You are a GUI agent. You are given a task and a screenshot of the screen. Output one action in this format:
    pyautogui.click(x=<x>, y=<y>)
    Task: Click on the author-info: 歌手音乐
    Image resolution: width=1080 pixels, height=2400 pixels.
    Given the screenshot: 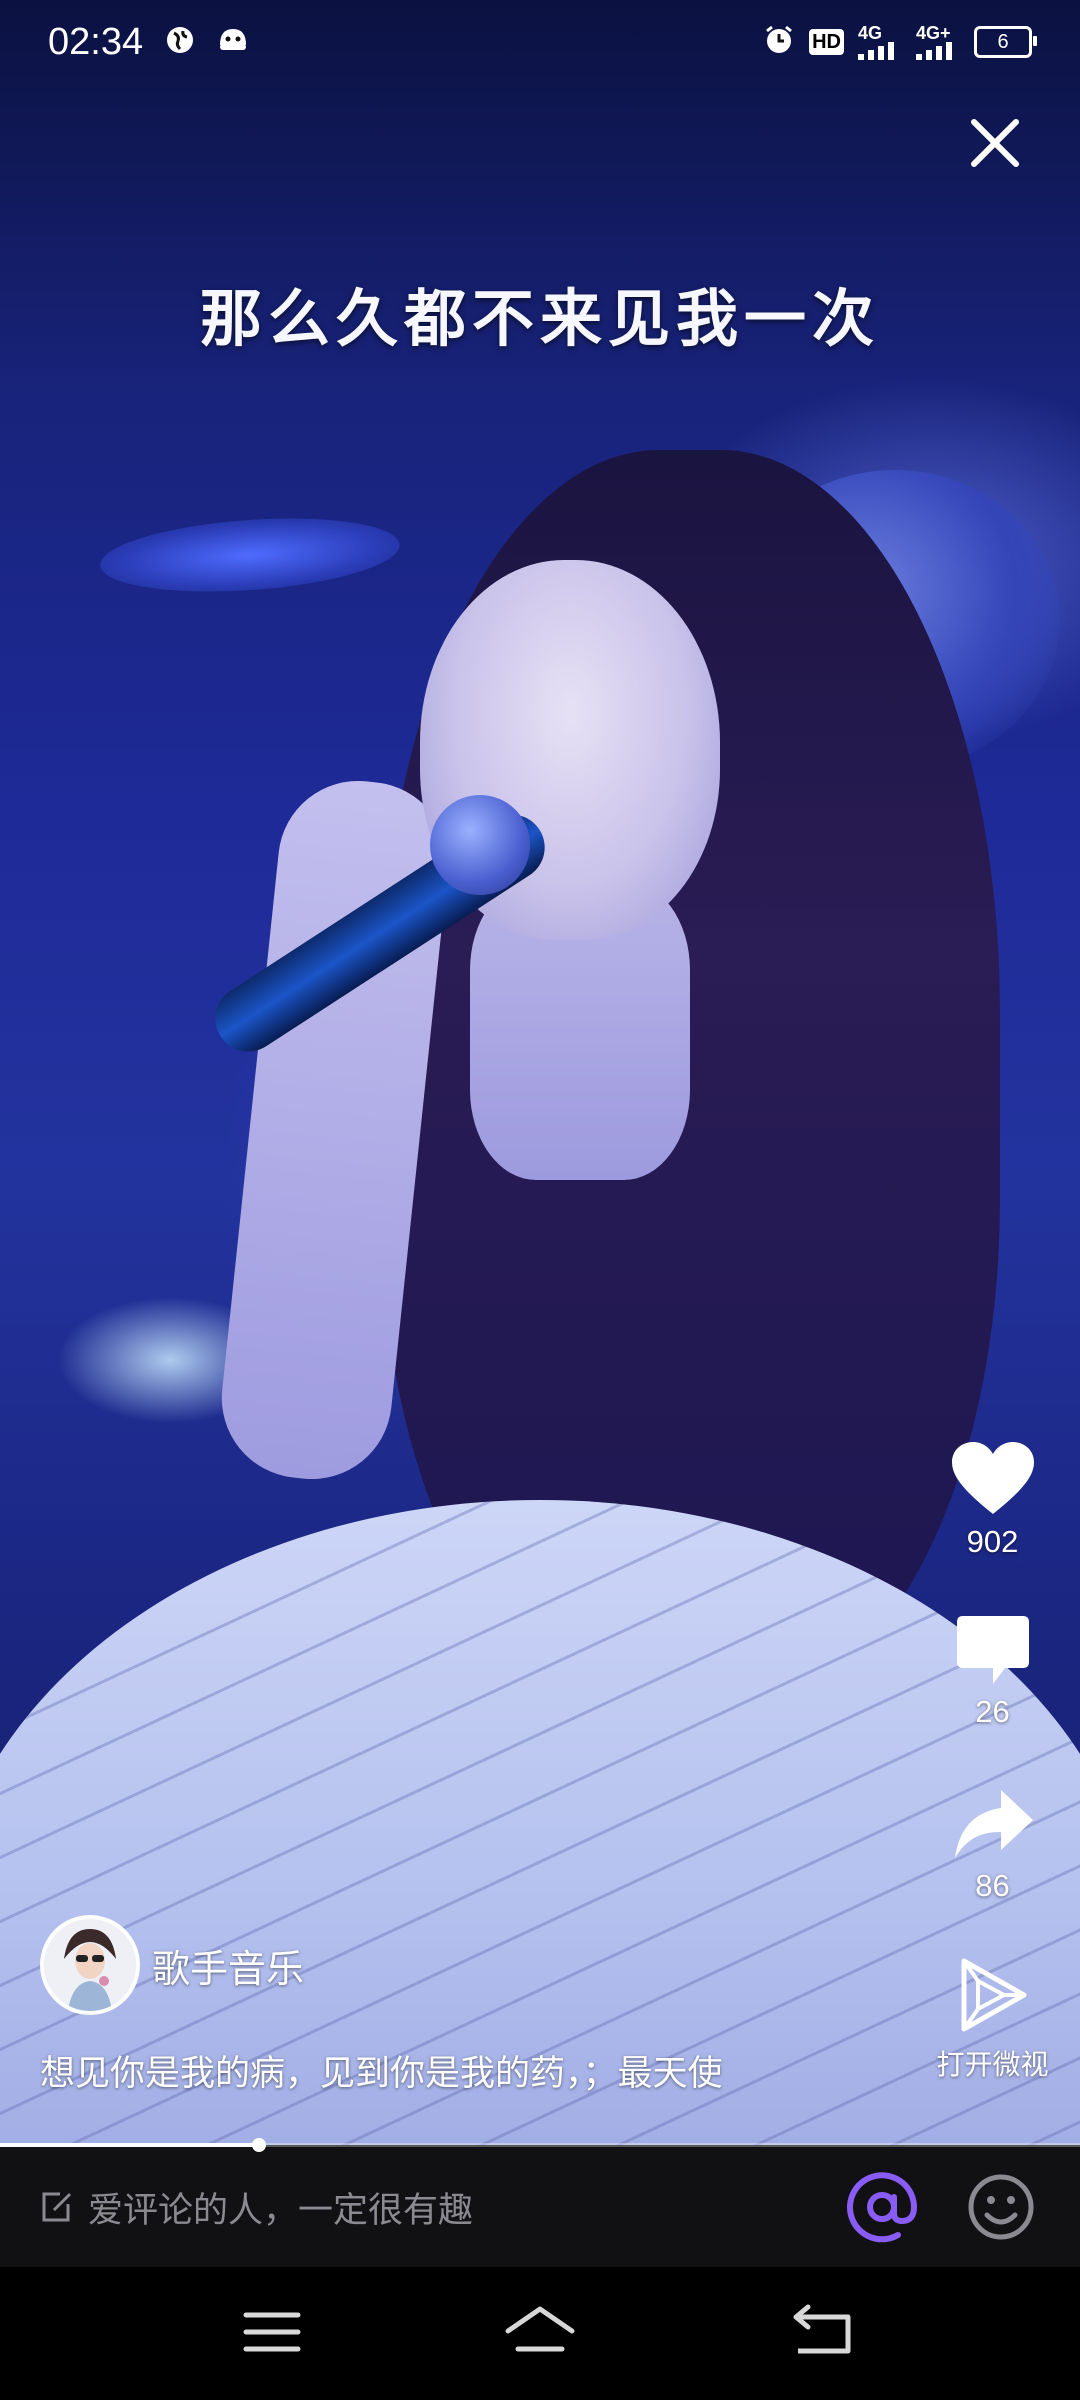 What is the action you would take?
    pyautogui.click(x=172, y=1965)
    